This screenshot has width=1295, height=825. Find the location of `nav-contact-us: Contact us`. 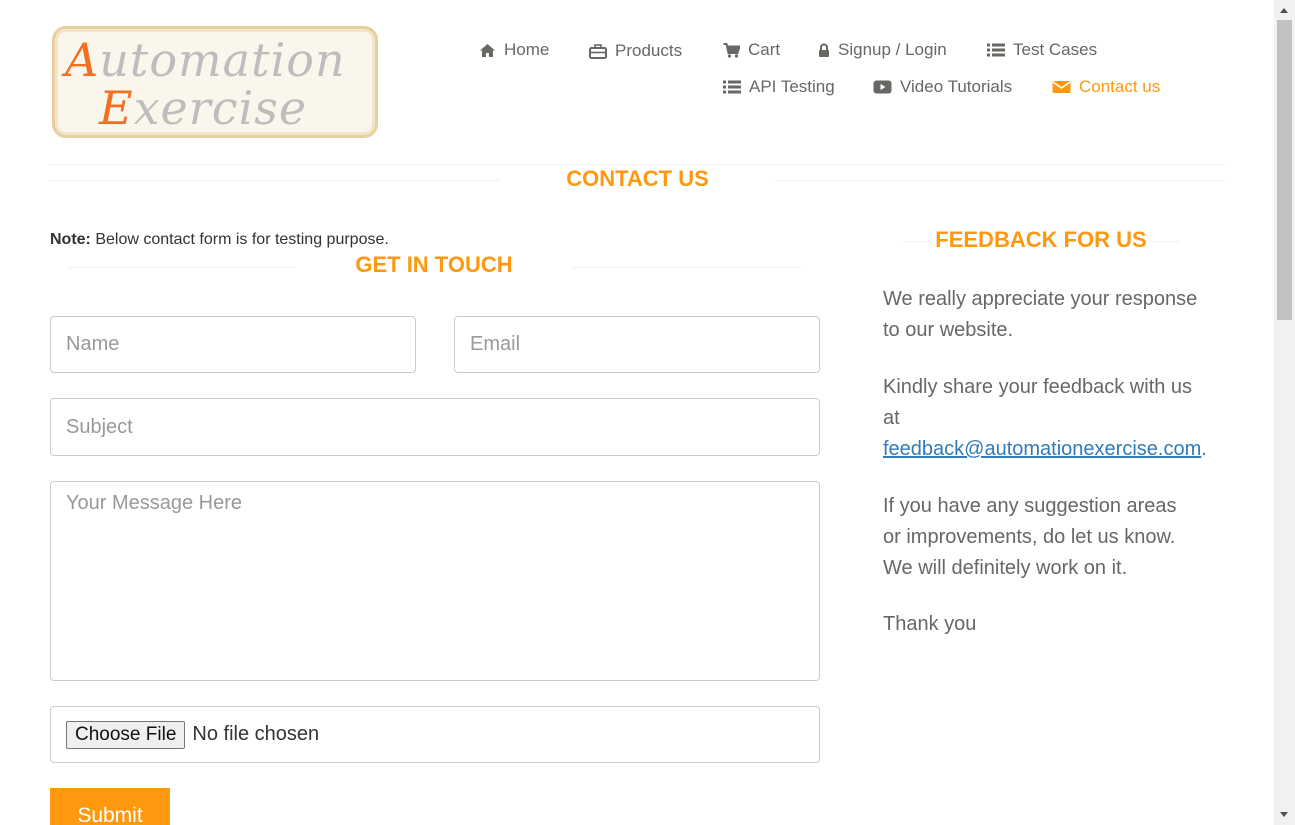

nav-contact-us: Contact us is located at coordinates (1106, 87).